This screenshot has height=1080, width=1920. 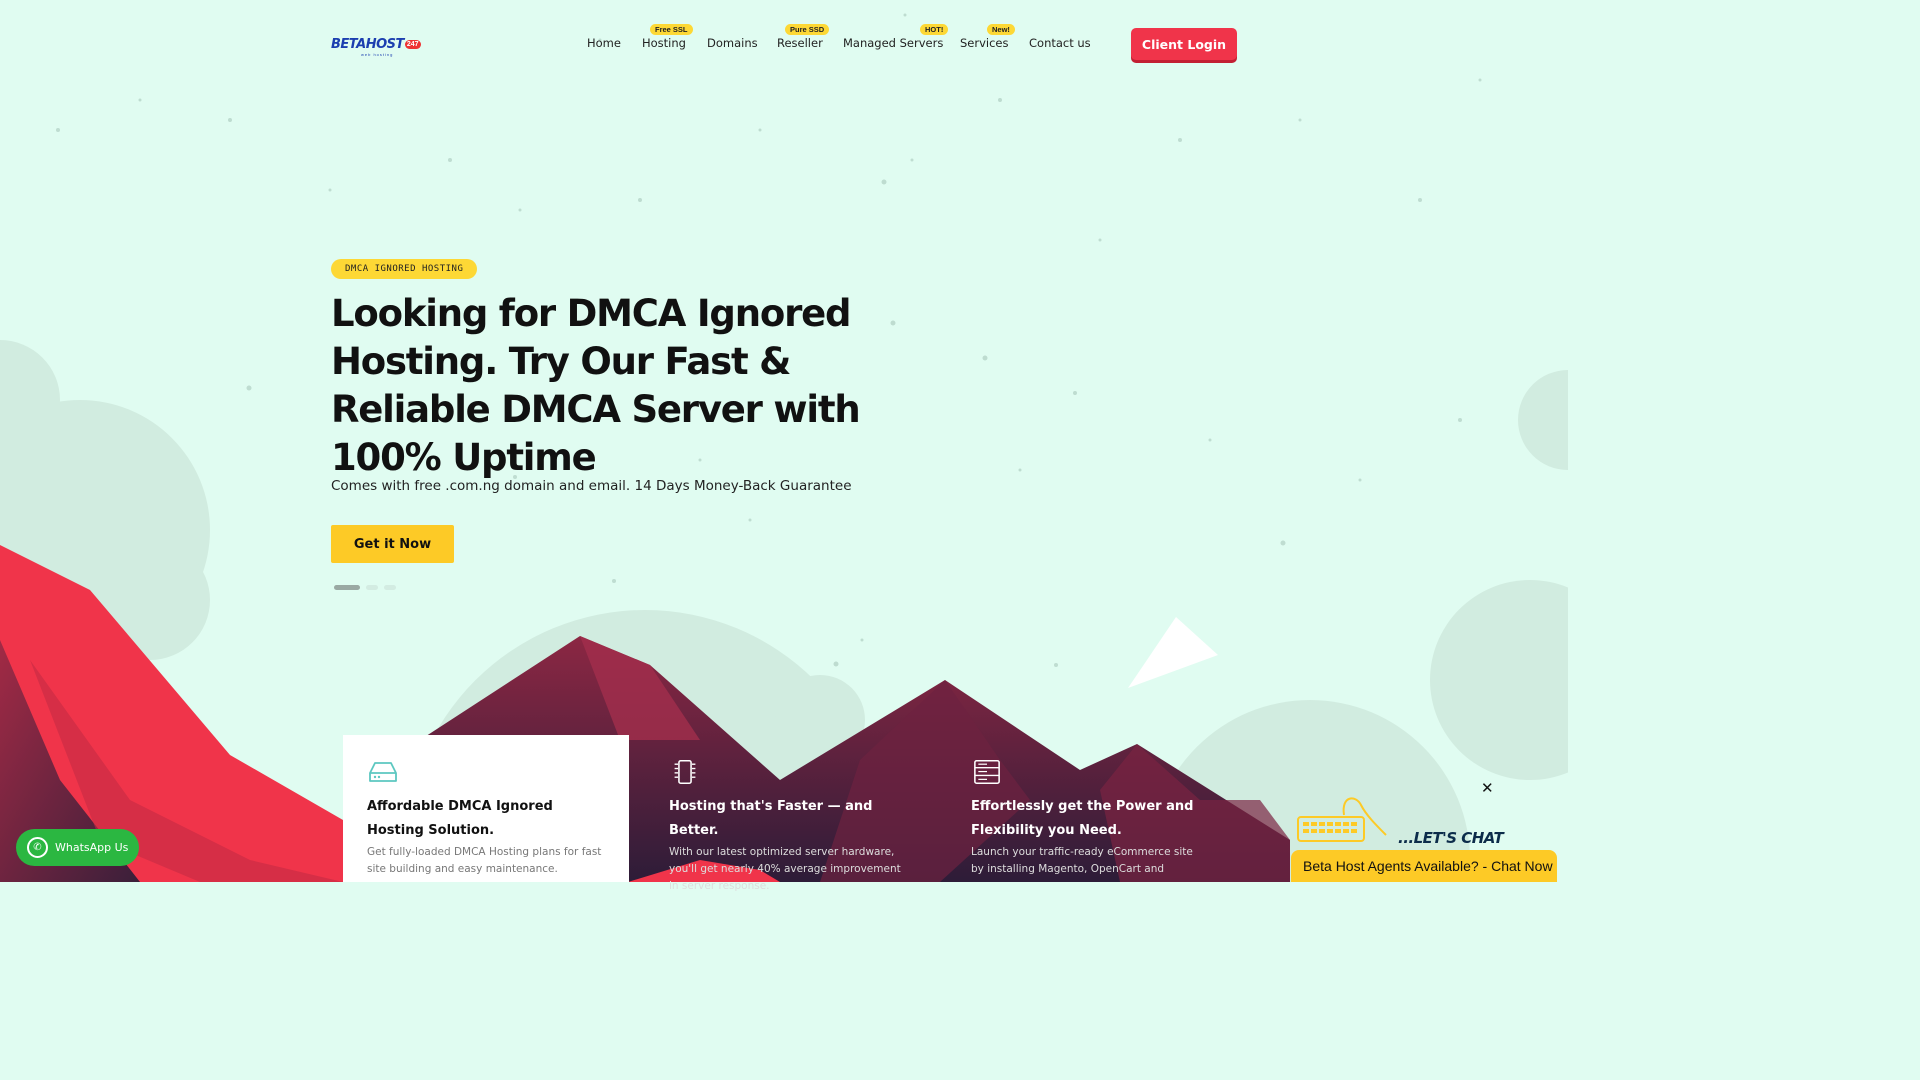 I want to click on whatsapp-button: ✆ WhatsApp Us, so click(x=77, y=847).